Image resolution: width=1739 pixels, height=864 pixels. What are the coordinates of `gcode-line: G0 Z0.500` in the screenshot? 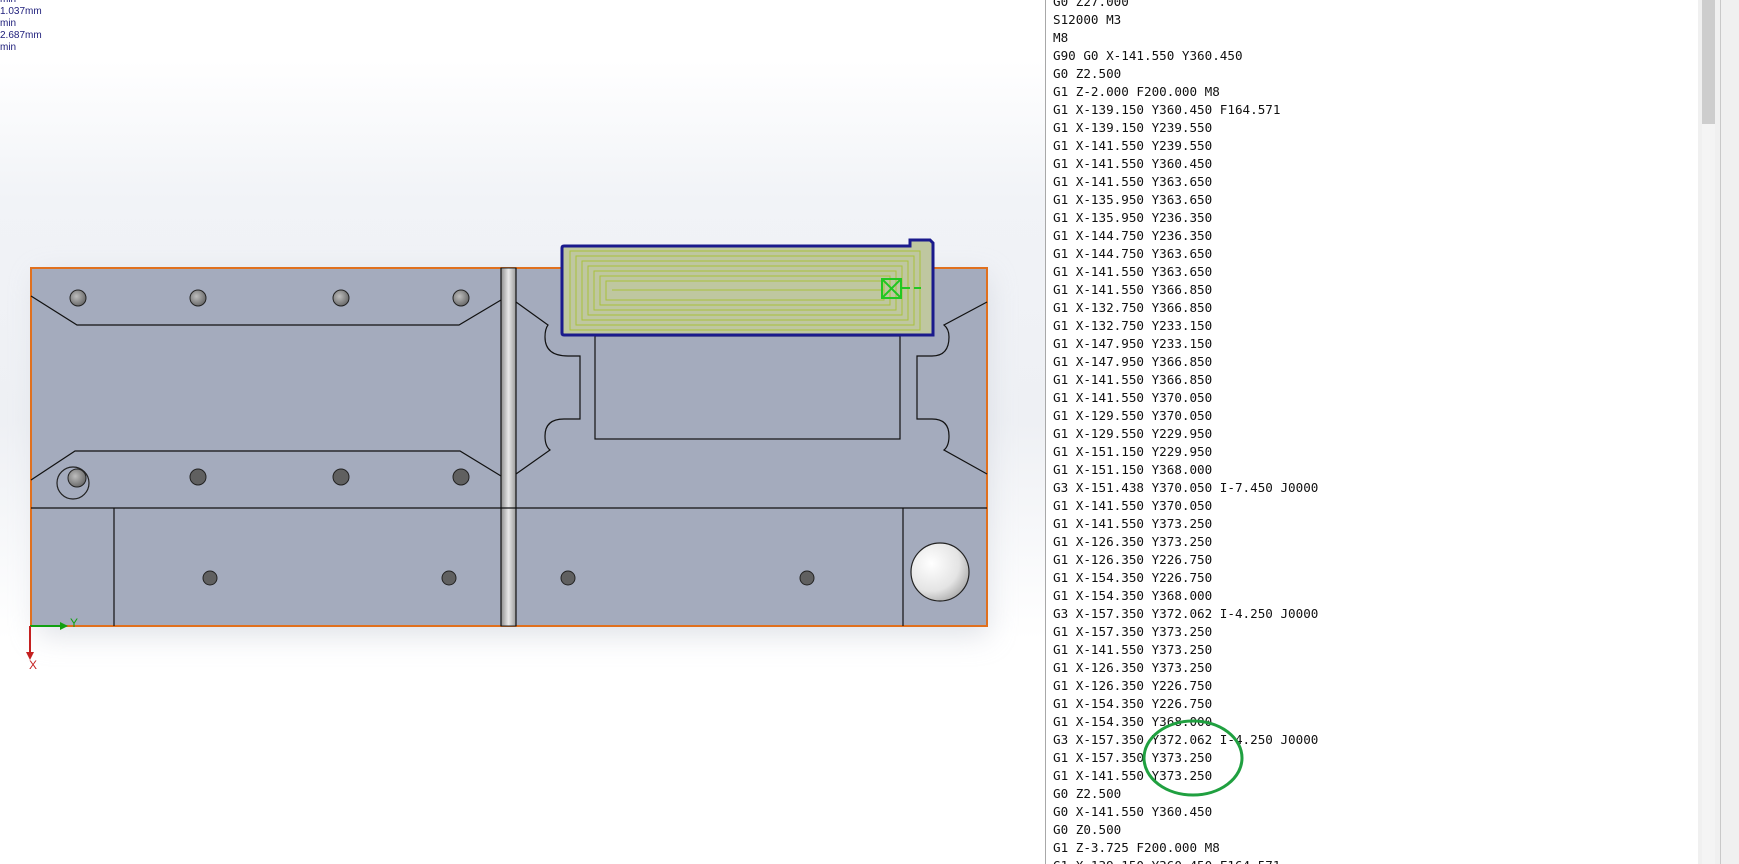 It's located at (1185, 830).